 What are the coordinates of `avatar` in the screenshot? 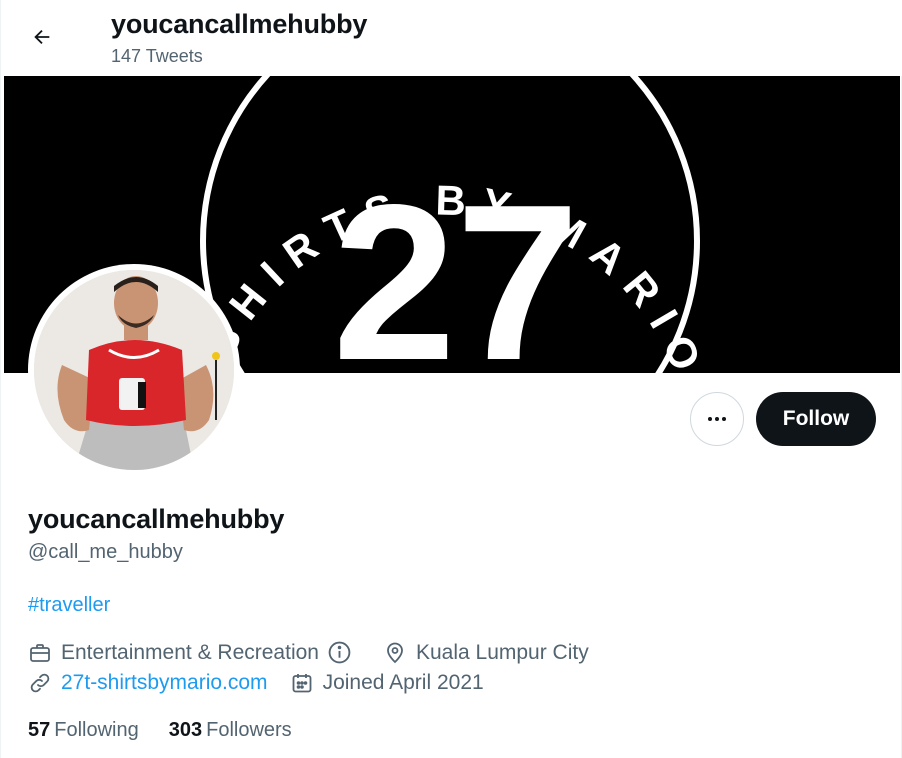 It's located at (134, 370).